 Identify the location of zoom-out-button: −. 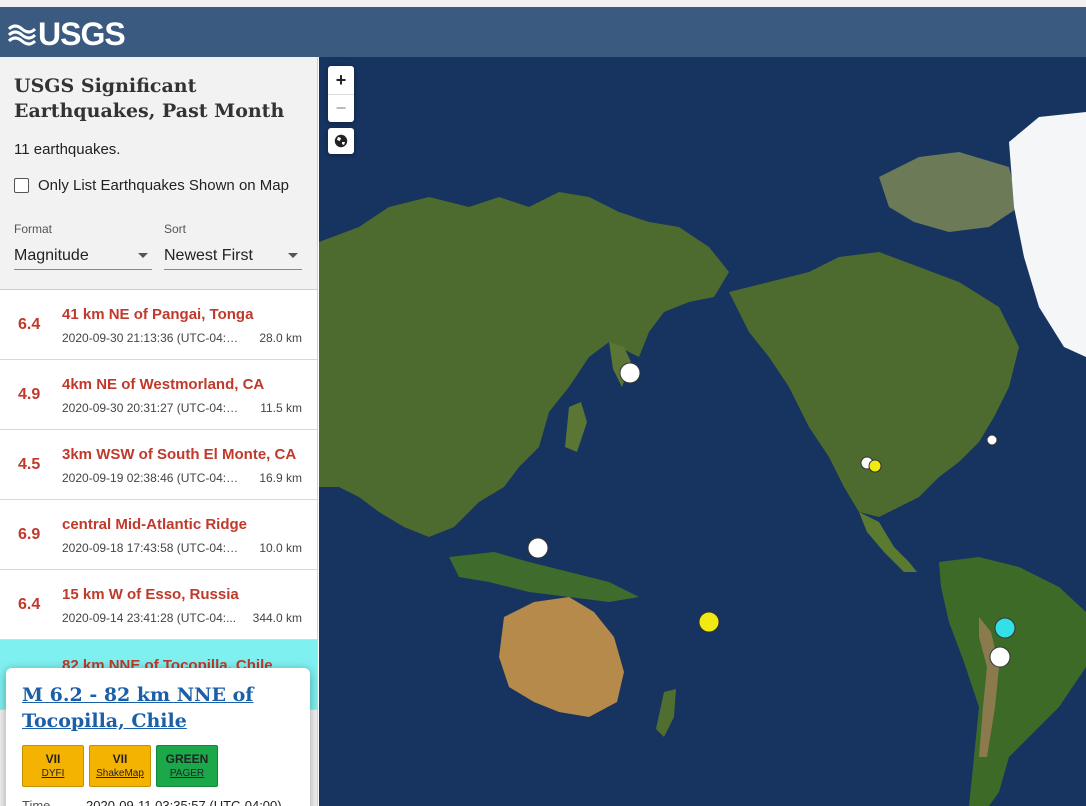
(341, 108).